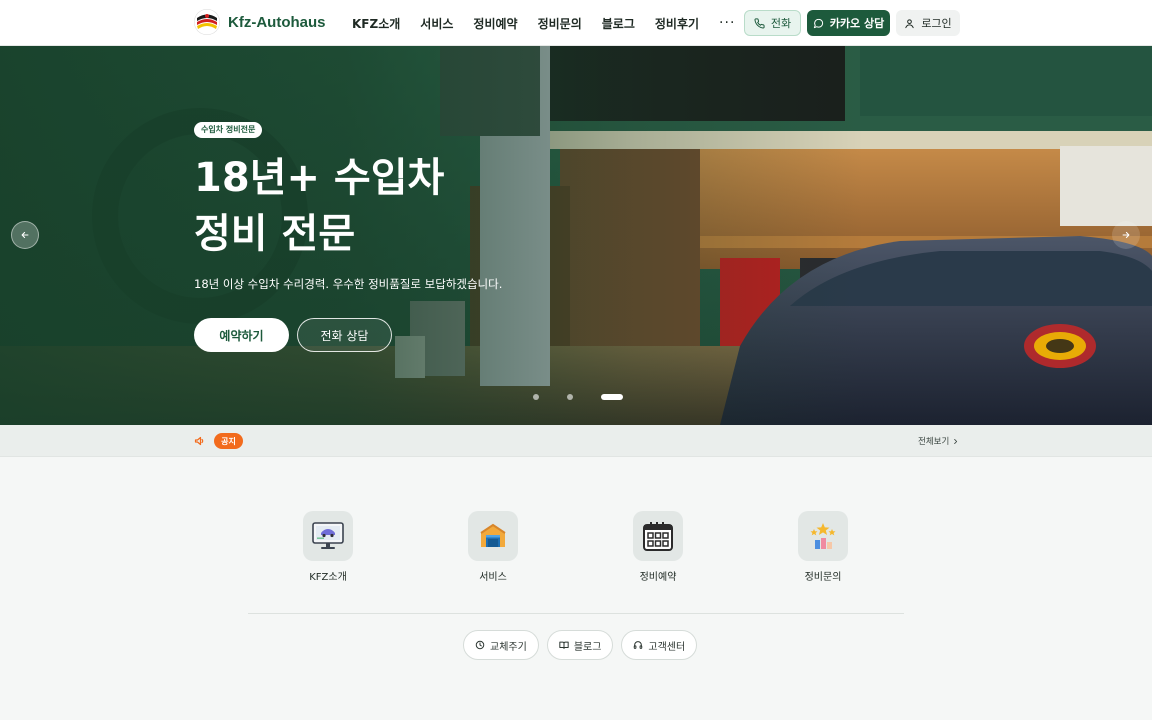  What do you see at coordinates (560, 23) in the screenshot?
I see `nav-item-inquiry: 정비문의` at bounding box center [560, 23].